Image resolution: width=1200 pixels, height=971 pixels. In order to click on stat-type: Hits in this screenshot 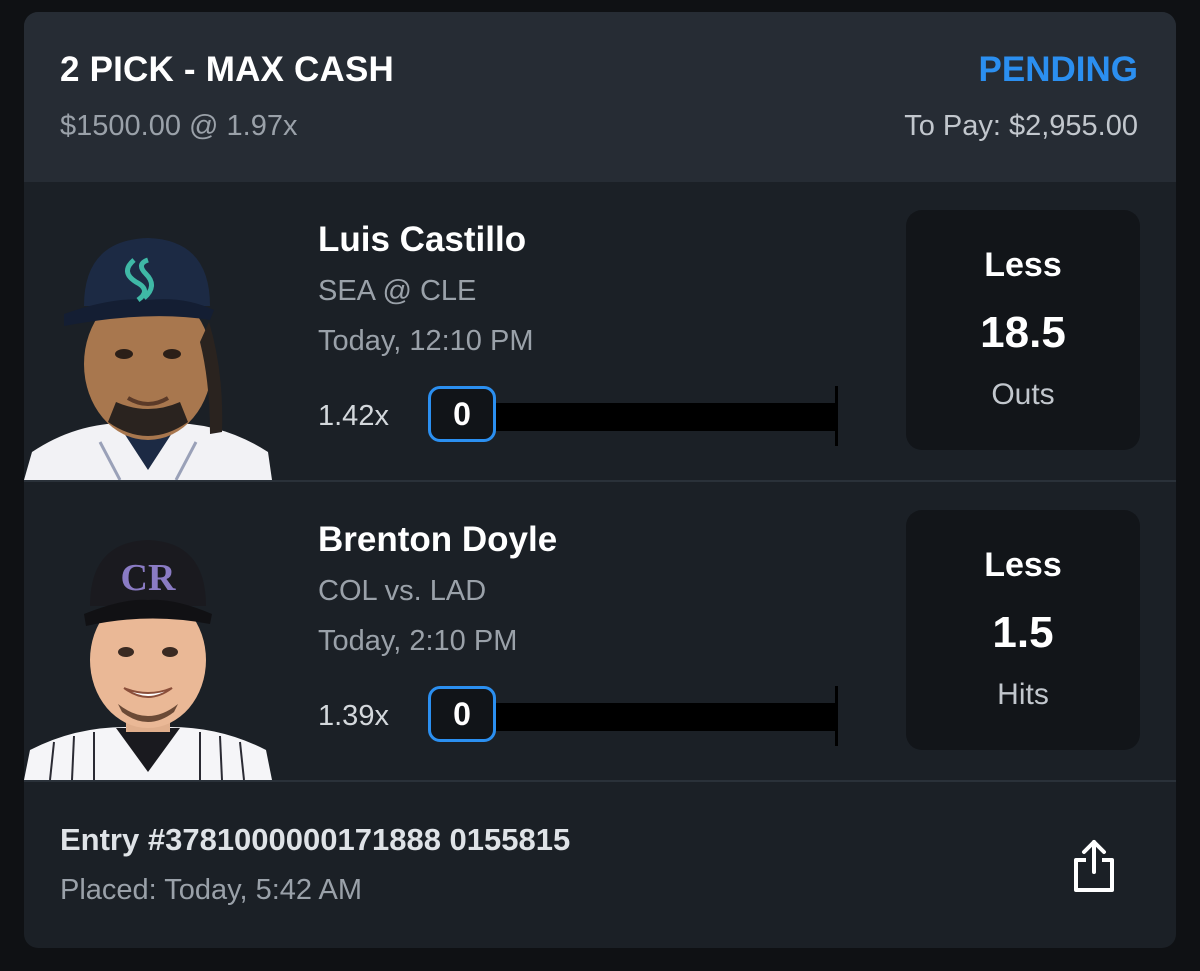, I will do `click(1023, 694)`.